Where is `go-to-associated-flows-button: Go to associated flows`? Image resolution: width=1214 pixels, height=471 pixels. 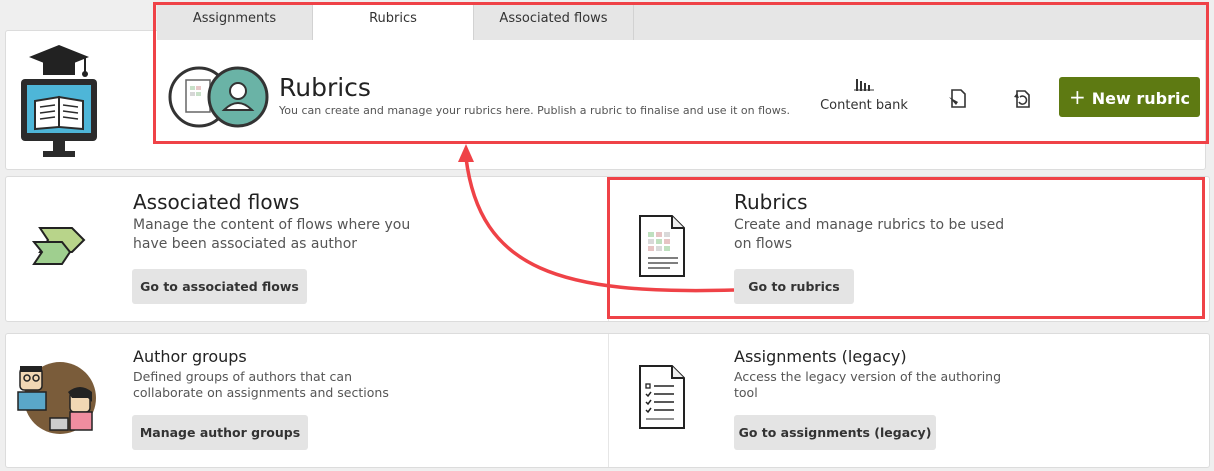
go-to-associated-flows-button: Go to associated flows is located at coordinates (219, 286).